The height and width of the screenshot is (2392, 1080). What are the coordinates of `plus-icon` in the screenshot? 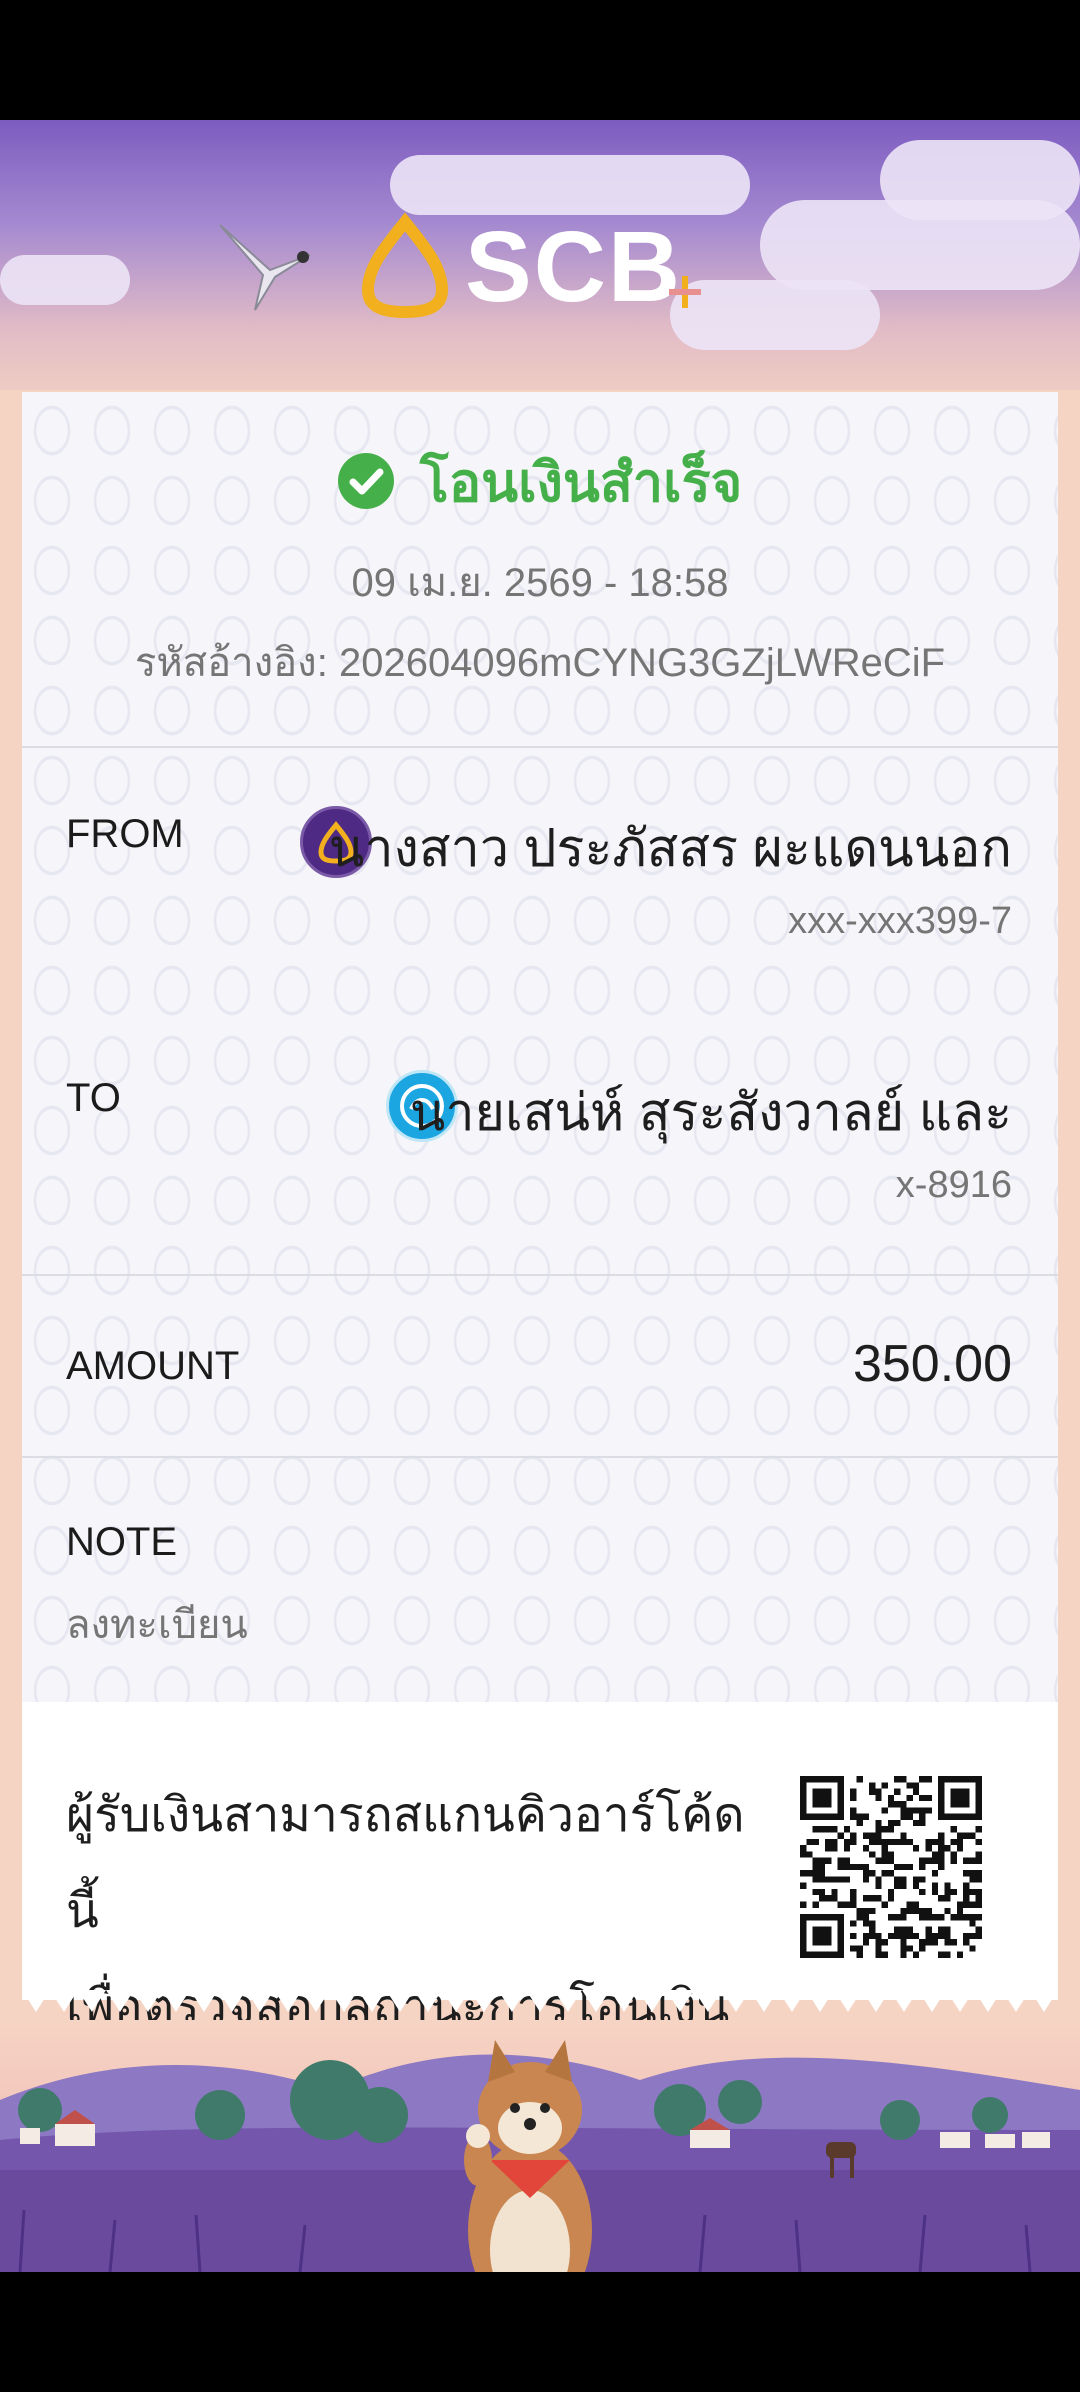 It's located at (685, 292).